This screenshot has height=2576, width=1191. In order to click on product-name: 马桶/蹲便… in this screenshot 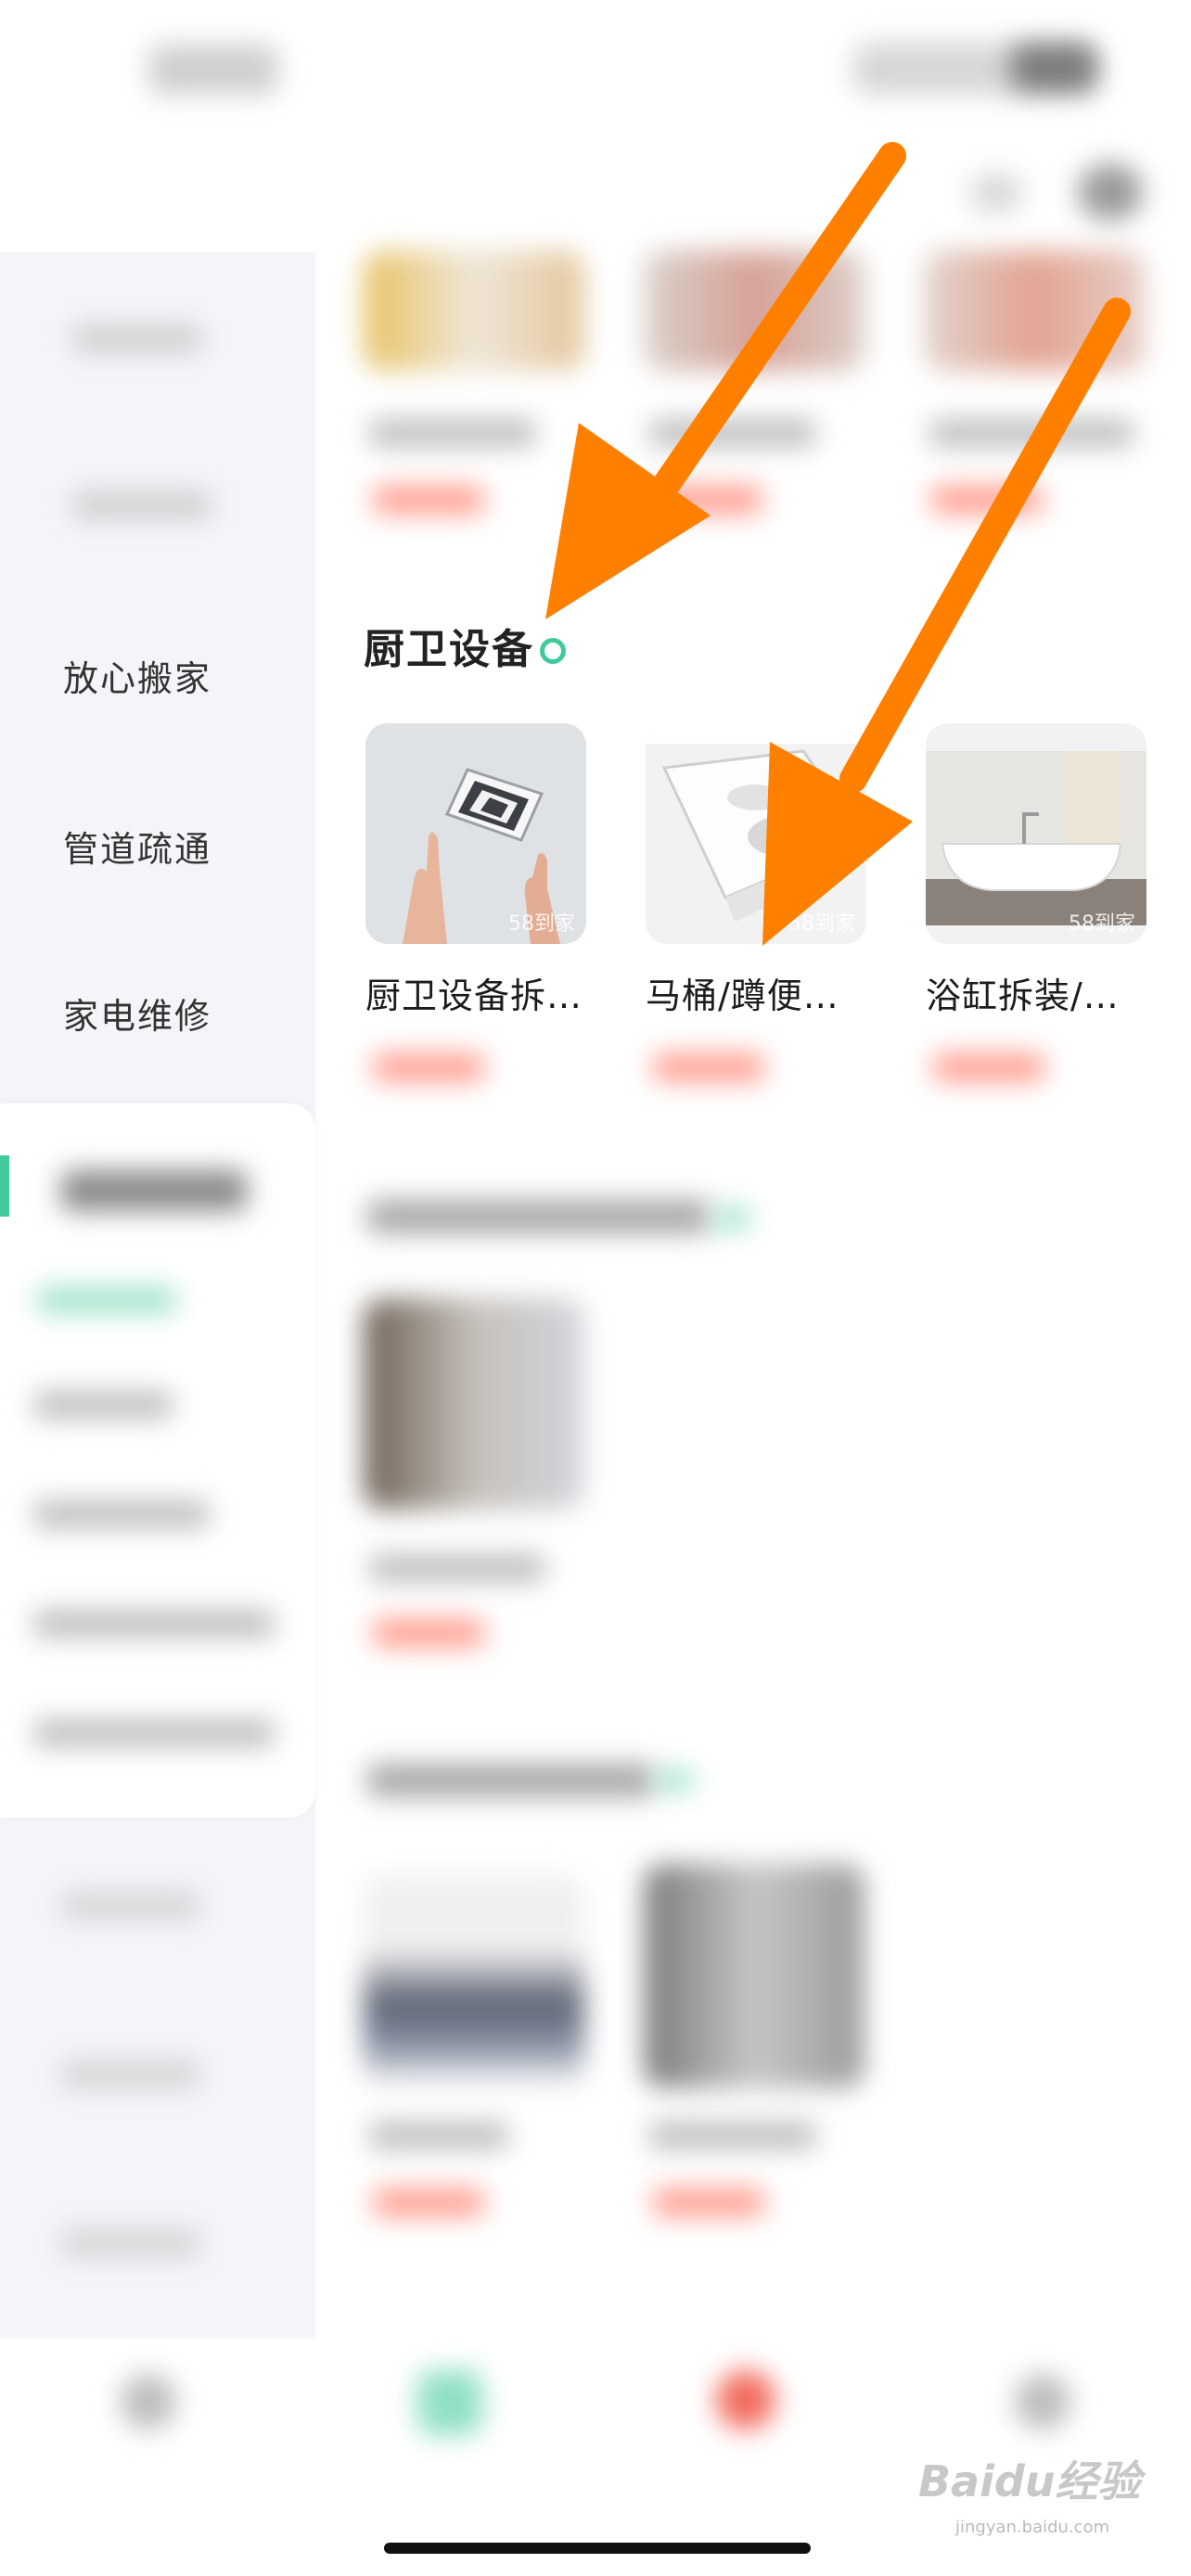, I will do `click(761, 996)`.